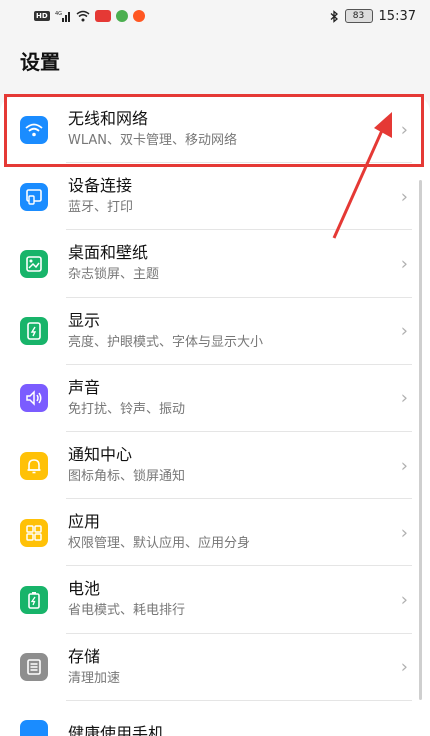  Describe the element at coordinates (127, 477) in the screenshot. I see `item-subtitle: 图标角标、锁屏通知` at that location.